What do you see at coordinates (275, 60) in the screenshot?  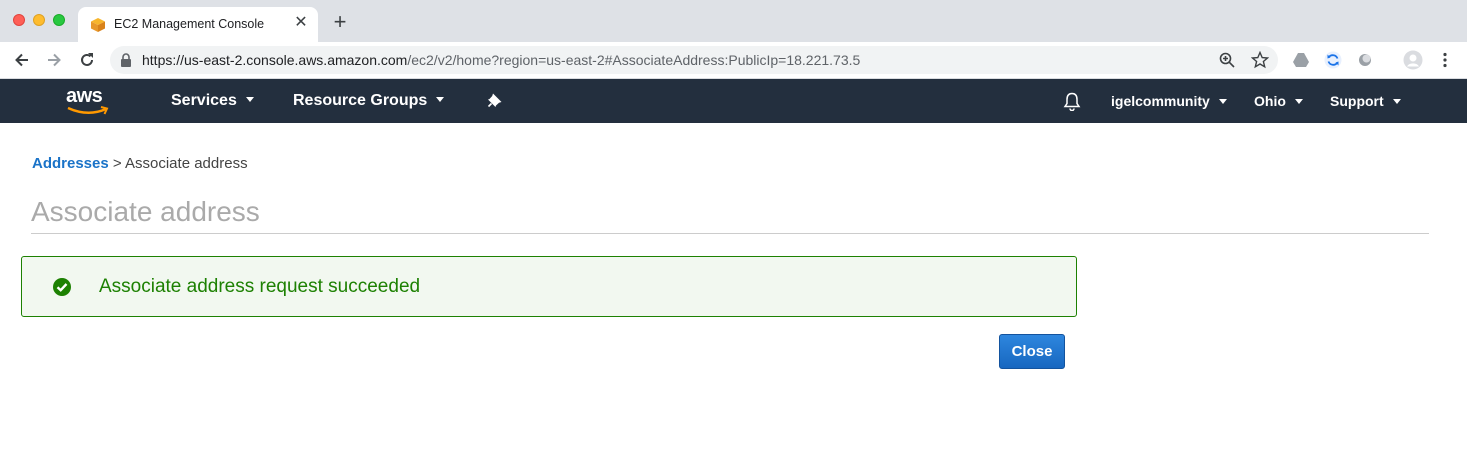 I see `url-host: https://us-east-2.console.aws.amazon.com` at bounding box center [275, 60].